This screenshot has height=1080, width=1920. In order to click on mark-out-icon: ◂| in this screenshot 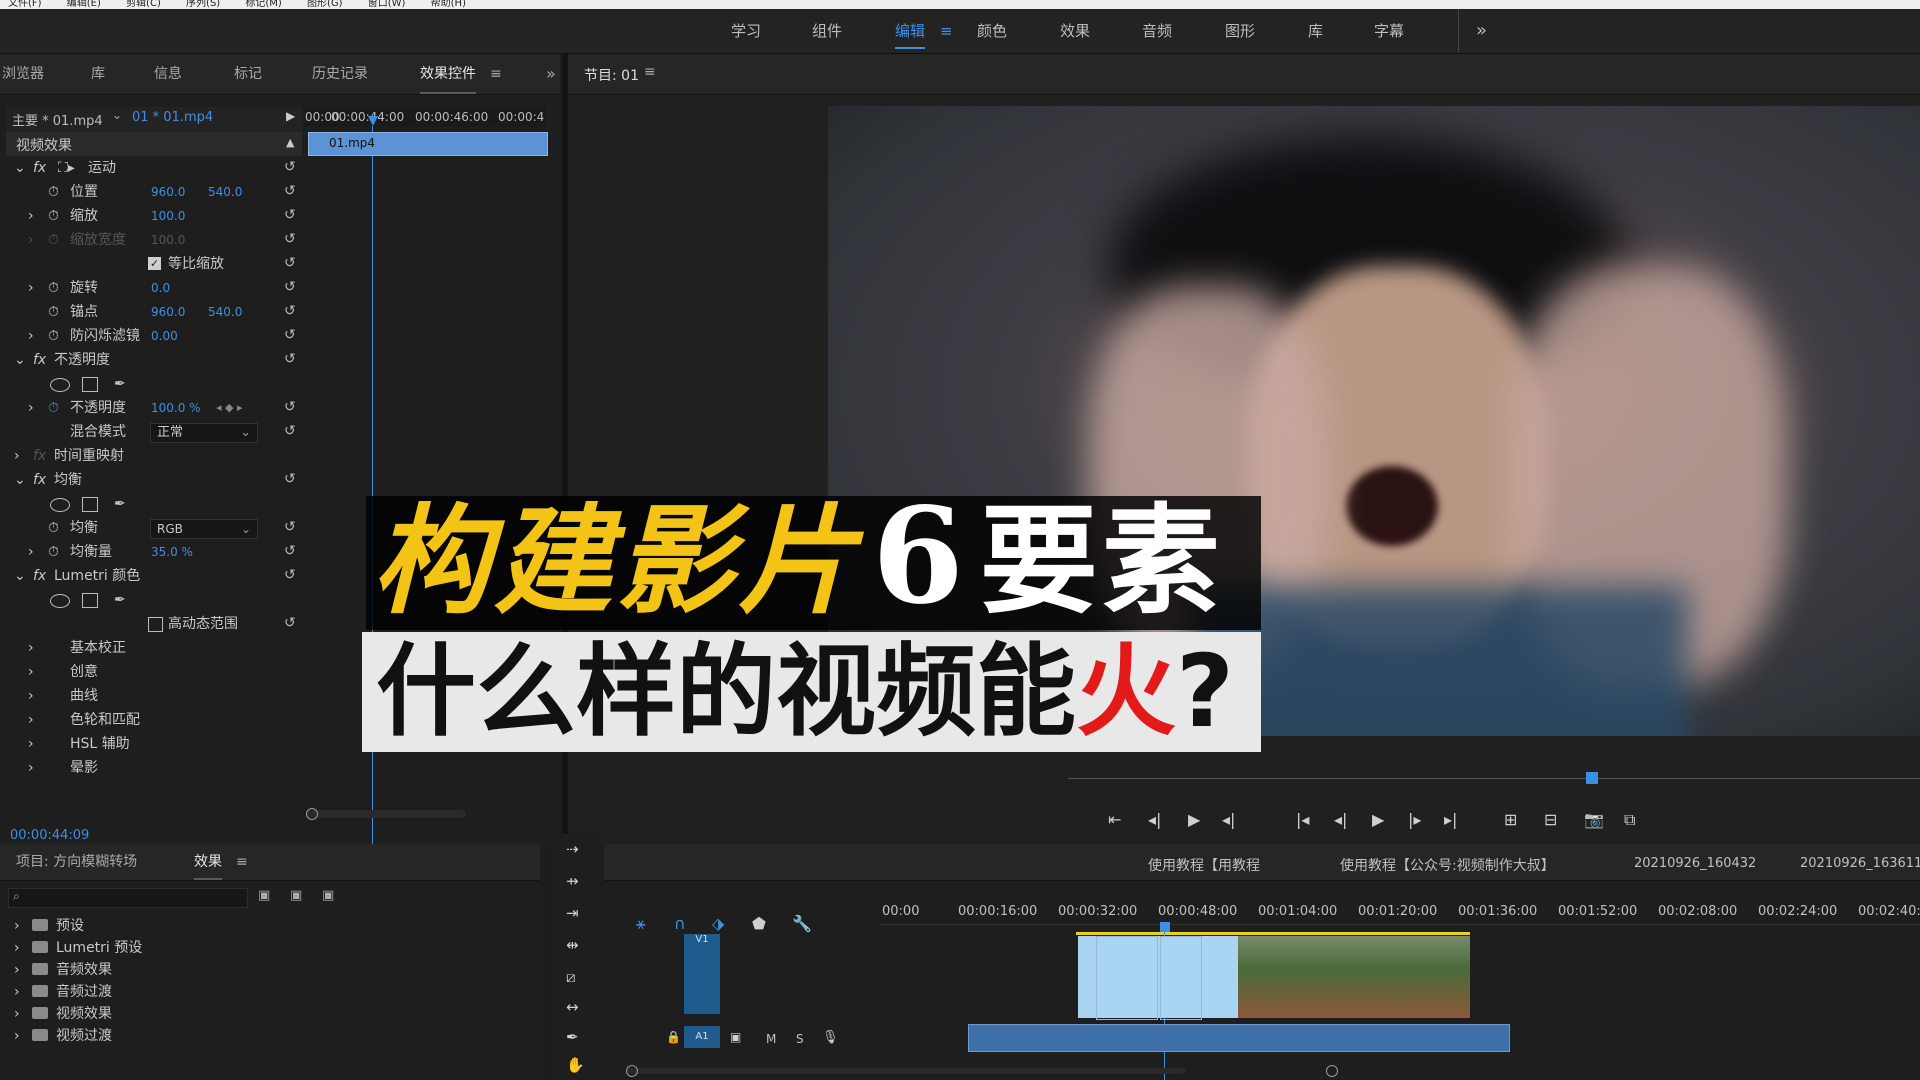, I will do `click(1228, 819)`.